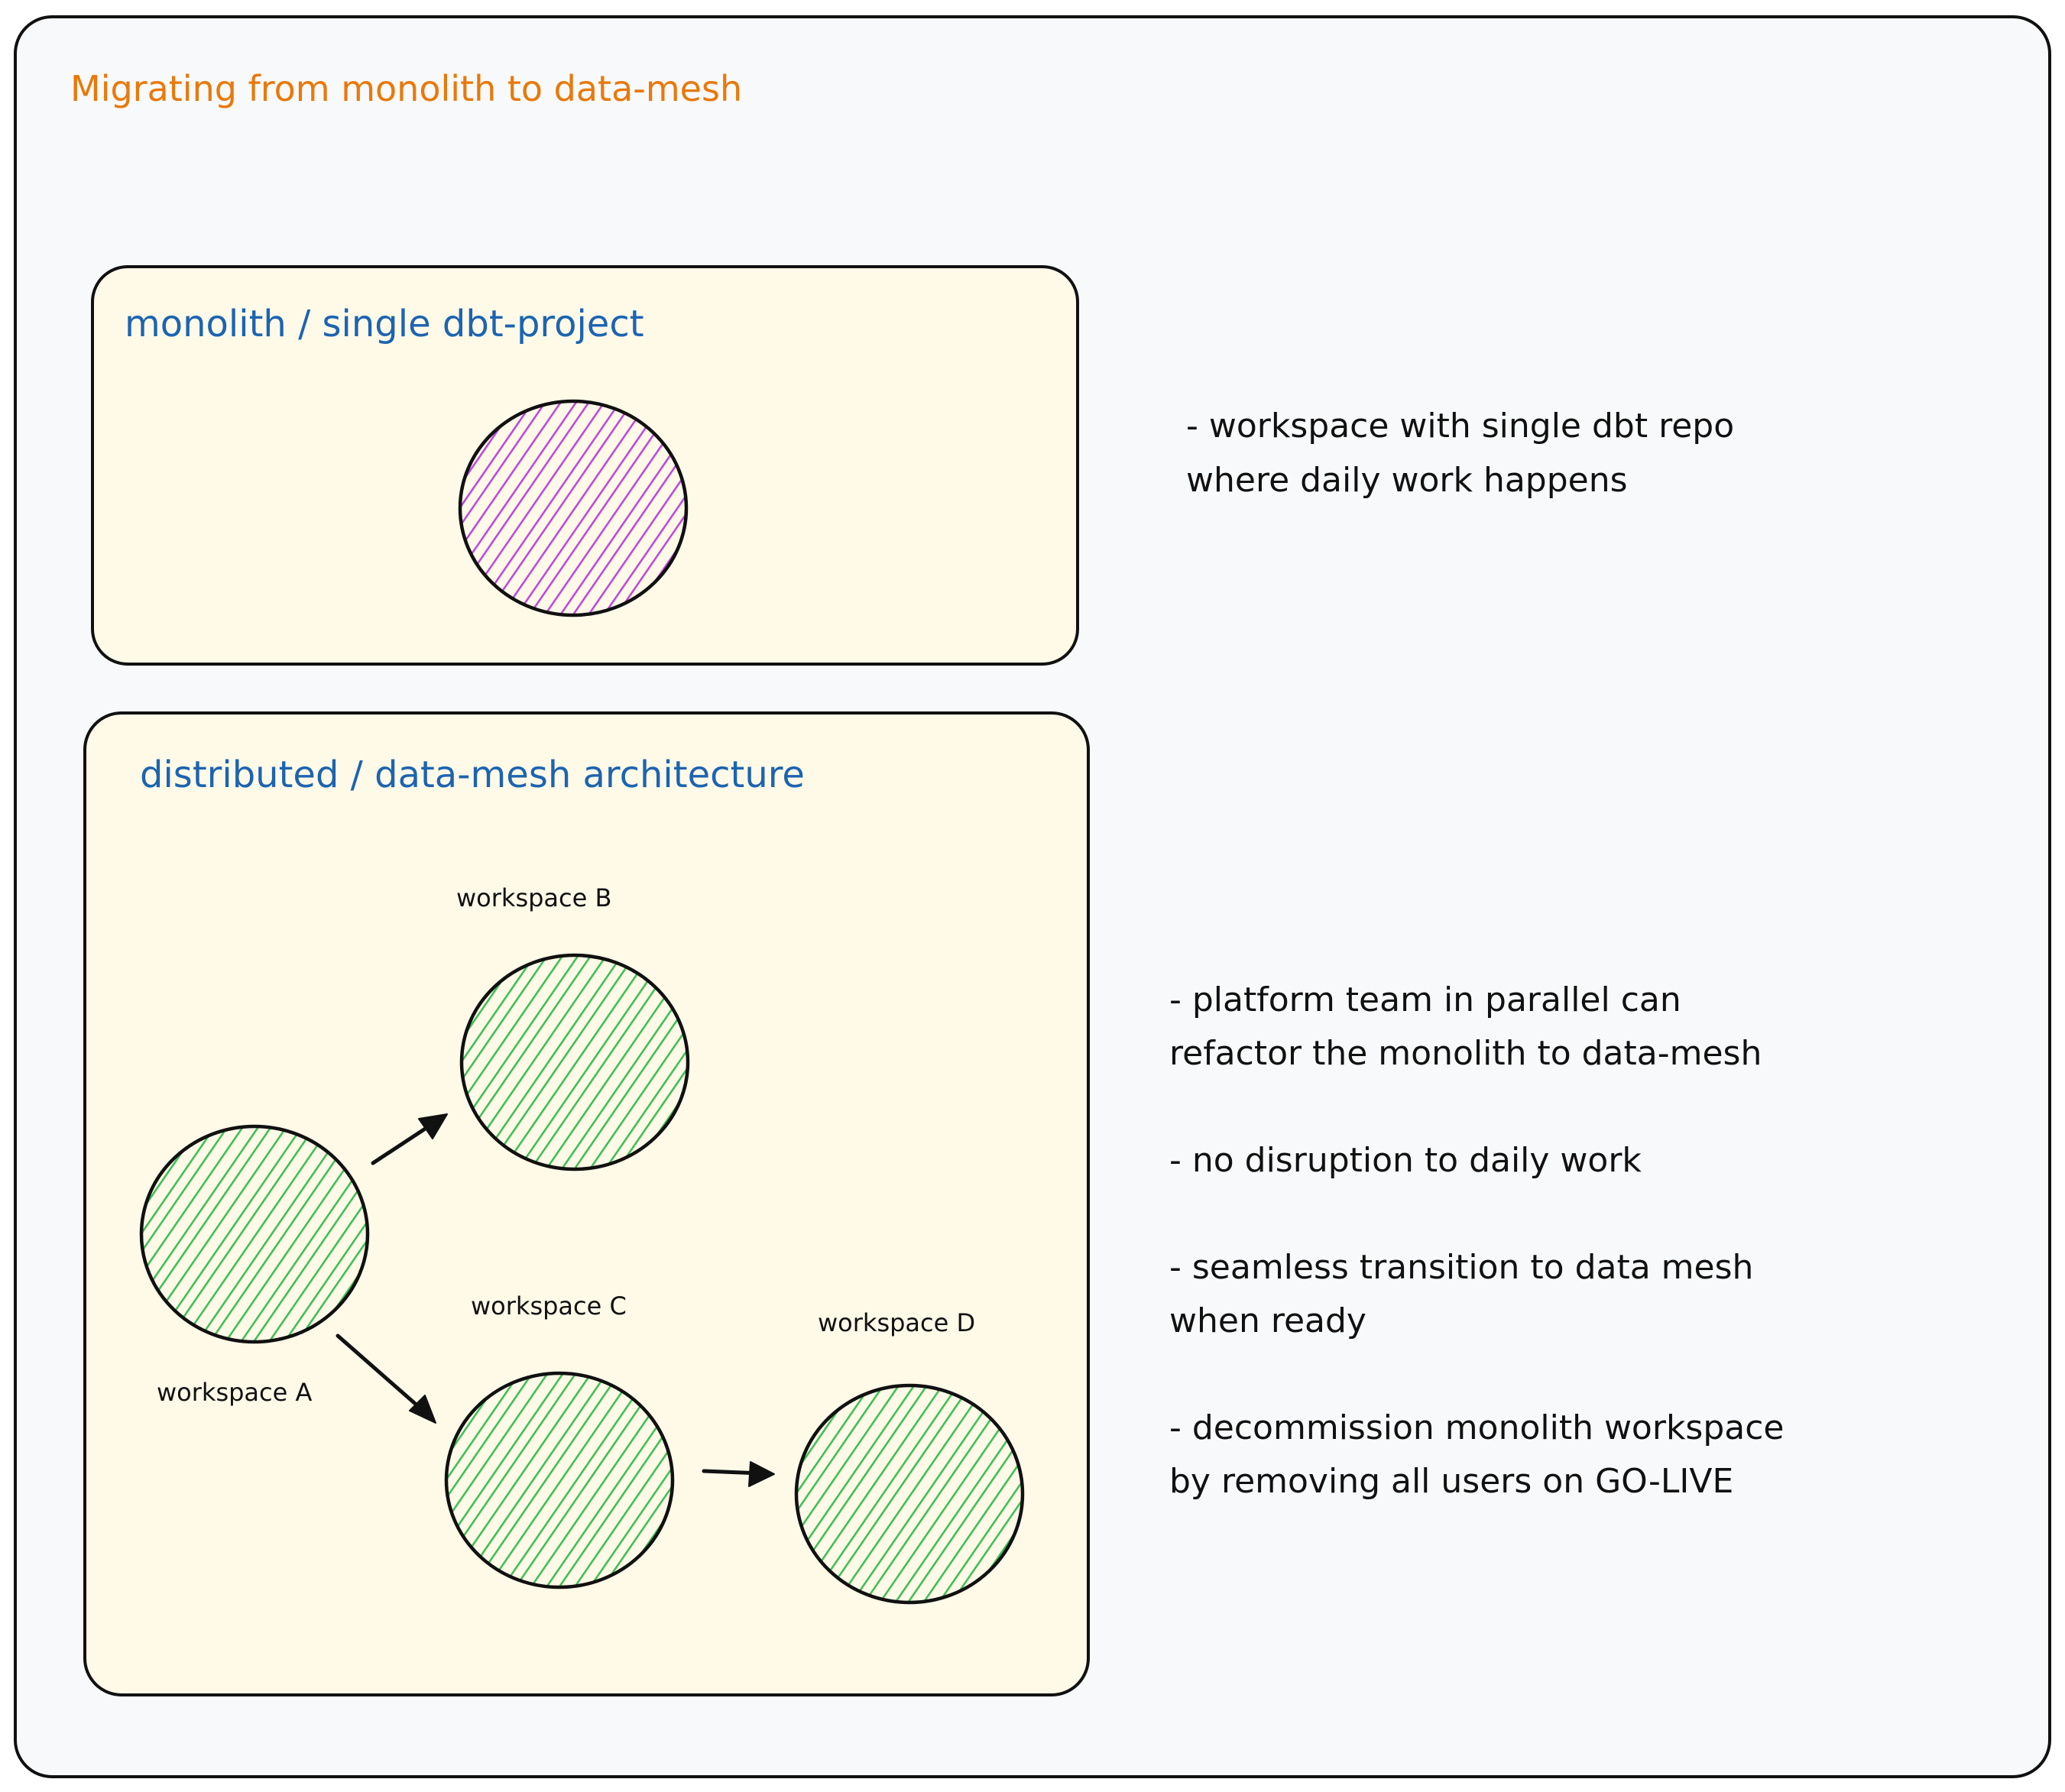  Describe the element at coordinates (234, 1392) in the screenshot. I see `workspace-a-label: workspace A` at that location.